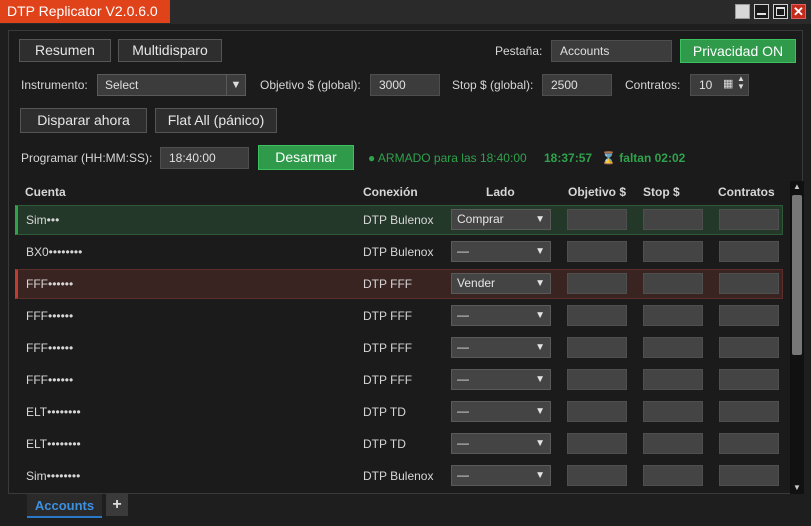 The width and height of the screenshot is (811, 526). Describe the element at coordinates (728, 83) in the screenshot. I see `calculator-icon: ▦` at that location.